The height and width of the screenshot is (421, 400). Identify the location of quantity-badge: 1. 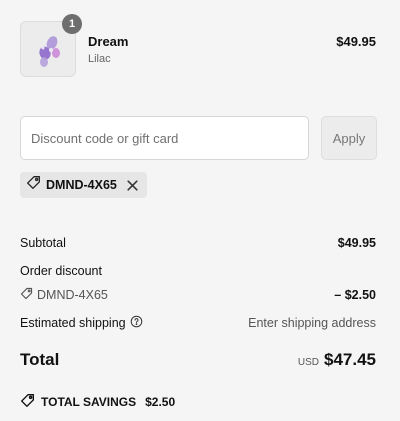
(72, 24).